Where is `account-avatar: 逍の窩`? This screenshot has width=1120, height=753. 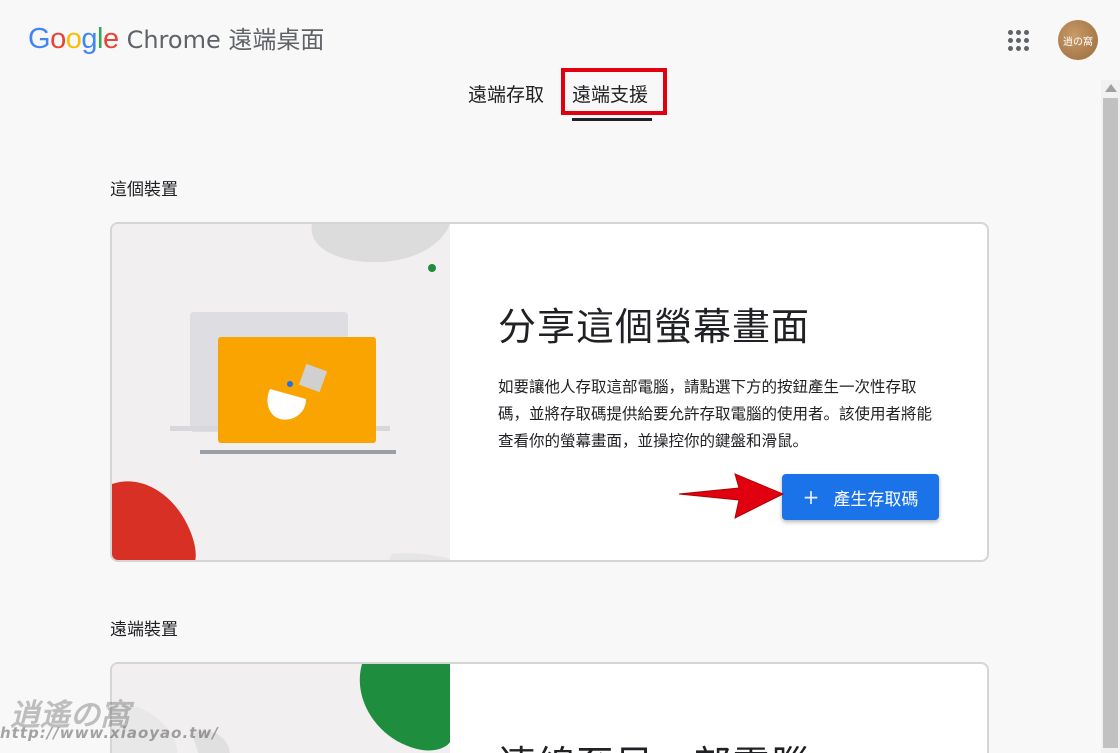 account-avatar: 逍の窩 is located at coordinates (1078, 40).